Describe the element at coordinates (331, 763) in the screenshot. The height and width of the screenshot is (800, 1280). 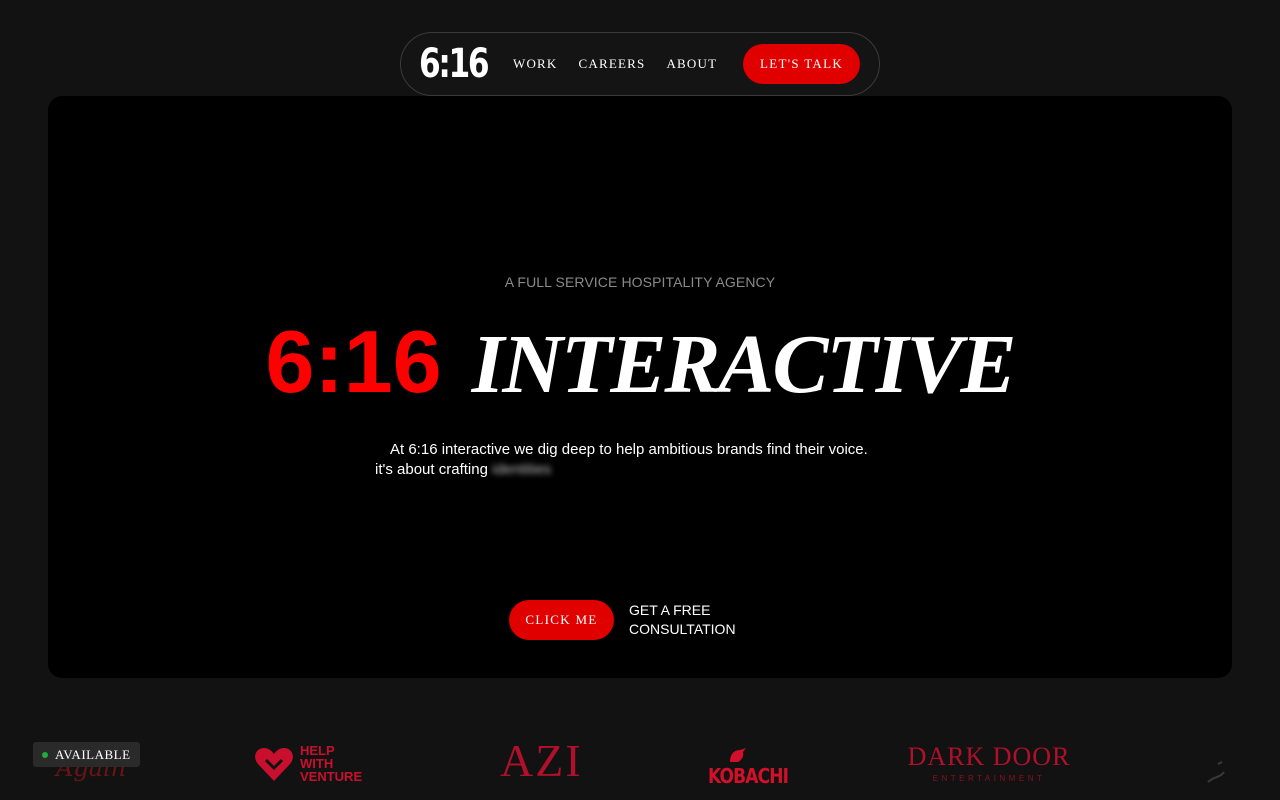
I see `help-with-venture-text: HELP WITH VENTURE` at that location.